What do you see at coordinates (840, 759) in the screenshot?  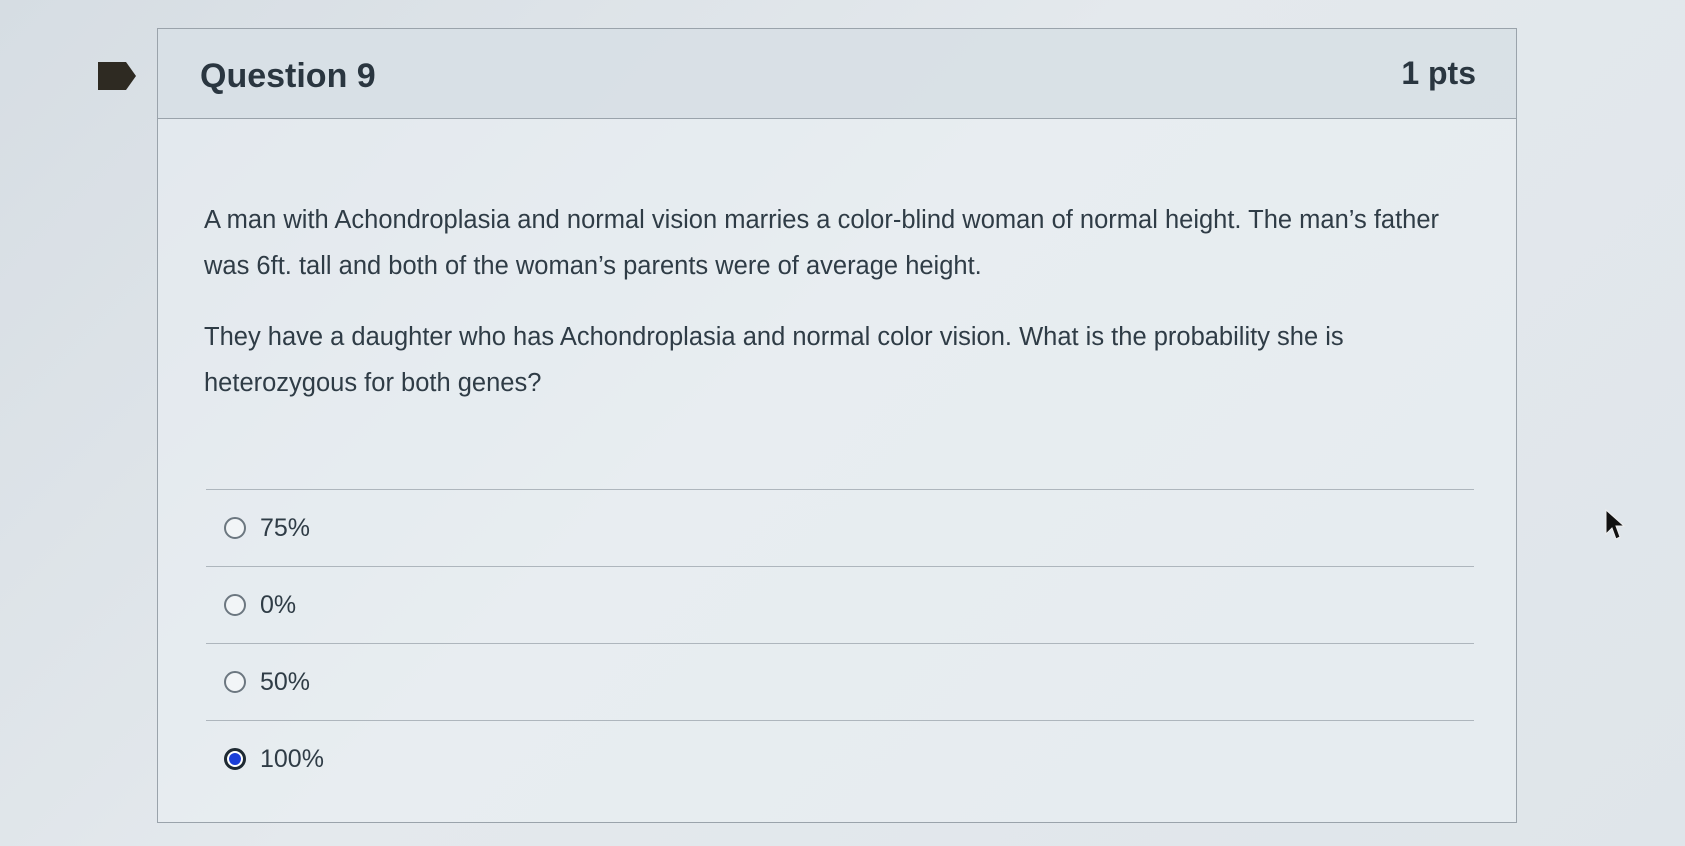 I see `answer-option-100: 100%` at bounding box center [840, 759].